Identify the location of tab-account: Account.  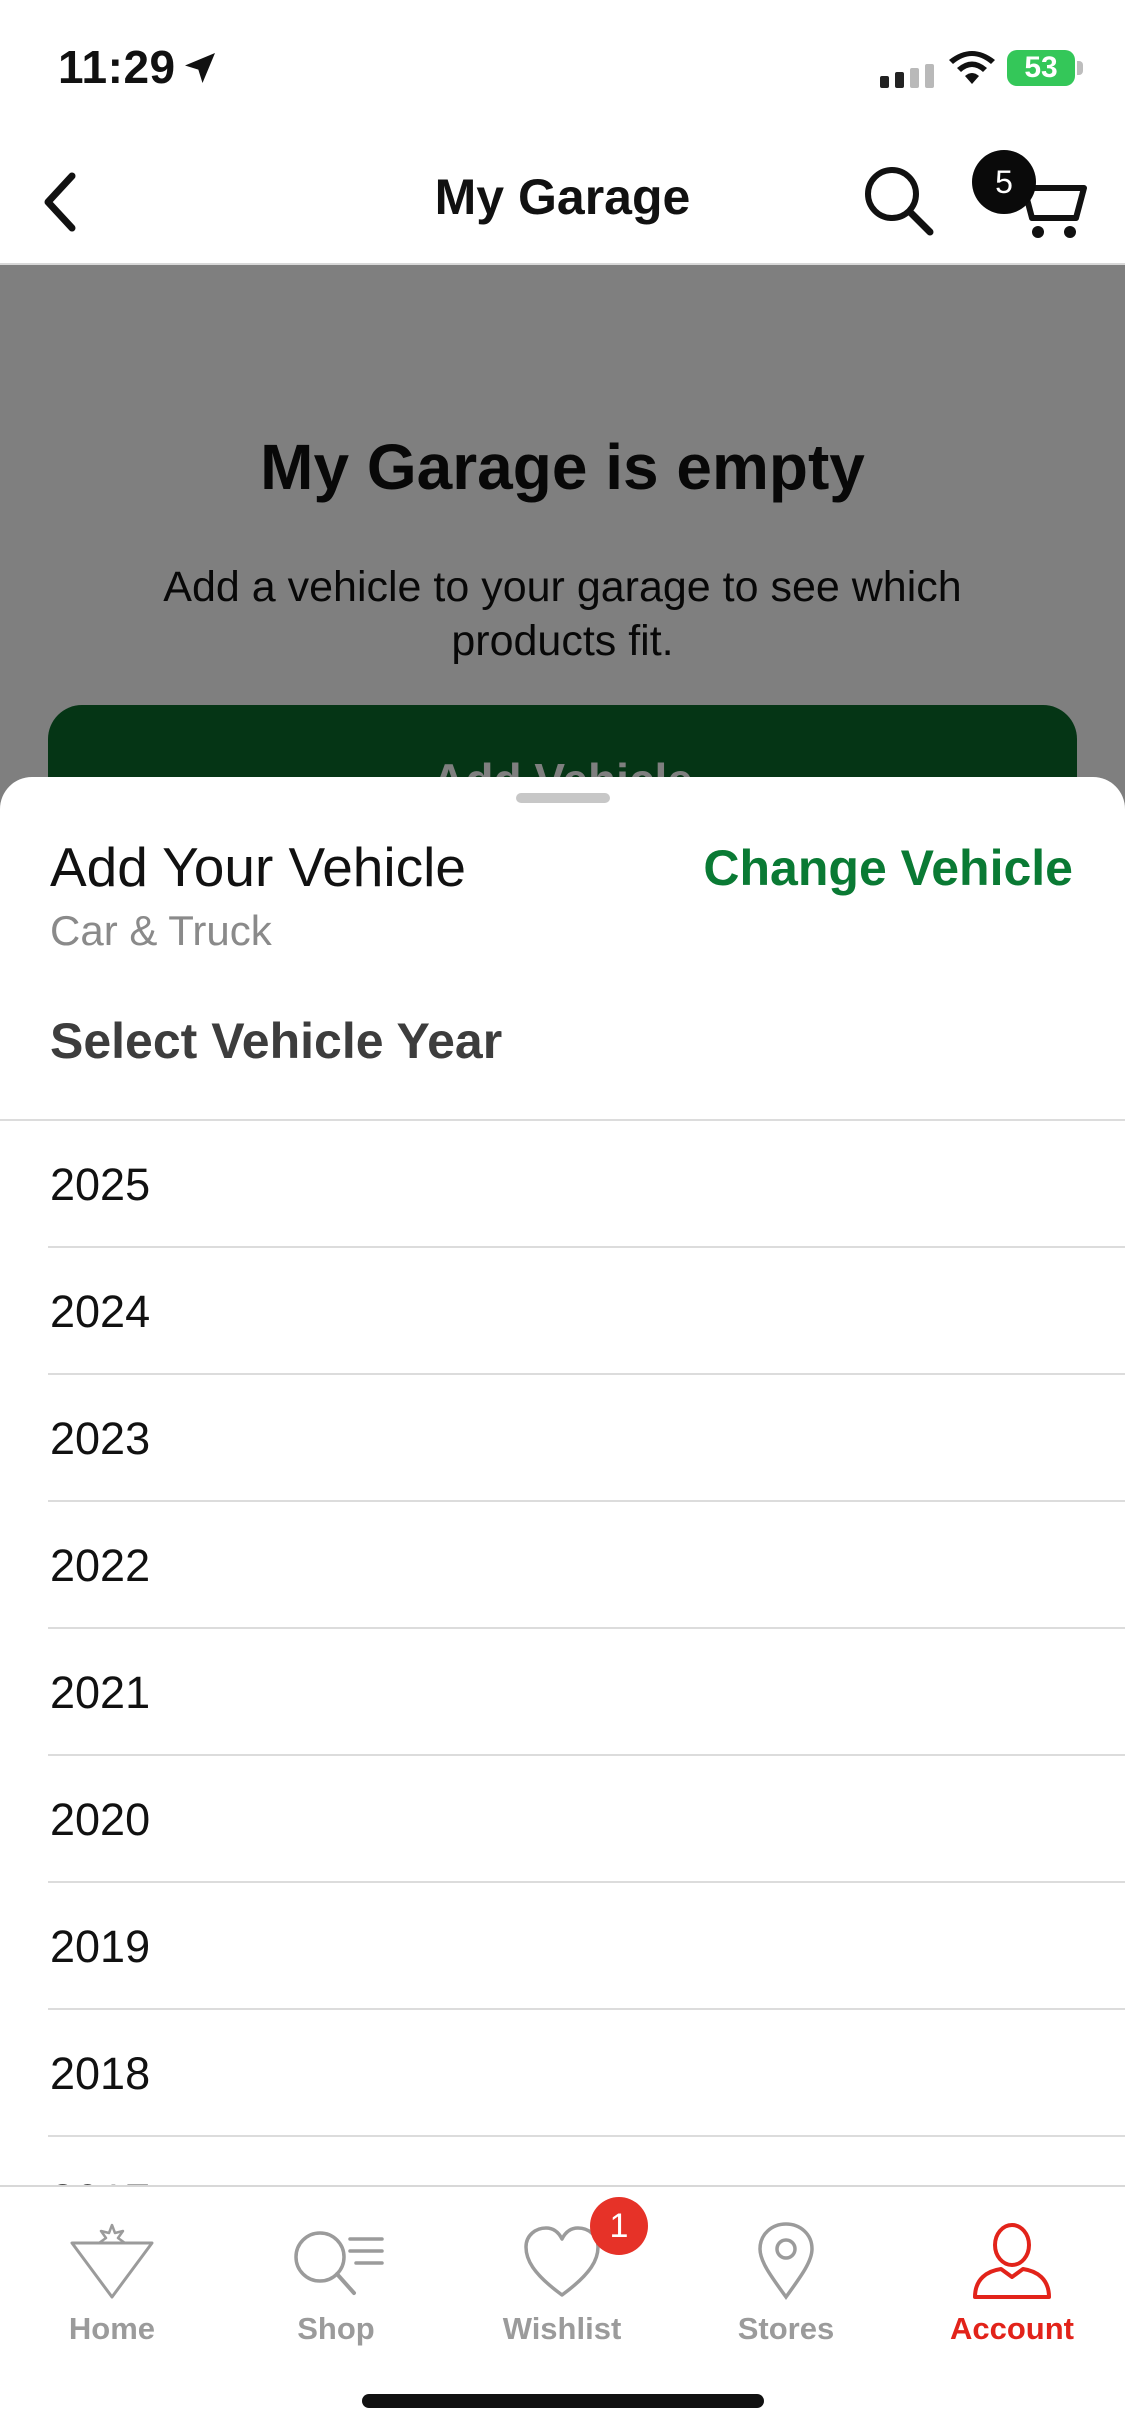
(1012, 2280).